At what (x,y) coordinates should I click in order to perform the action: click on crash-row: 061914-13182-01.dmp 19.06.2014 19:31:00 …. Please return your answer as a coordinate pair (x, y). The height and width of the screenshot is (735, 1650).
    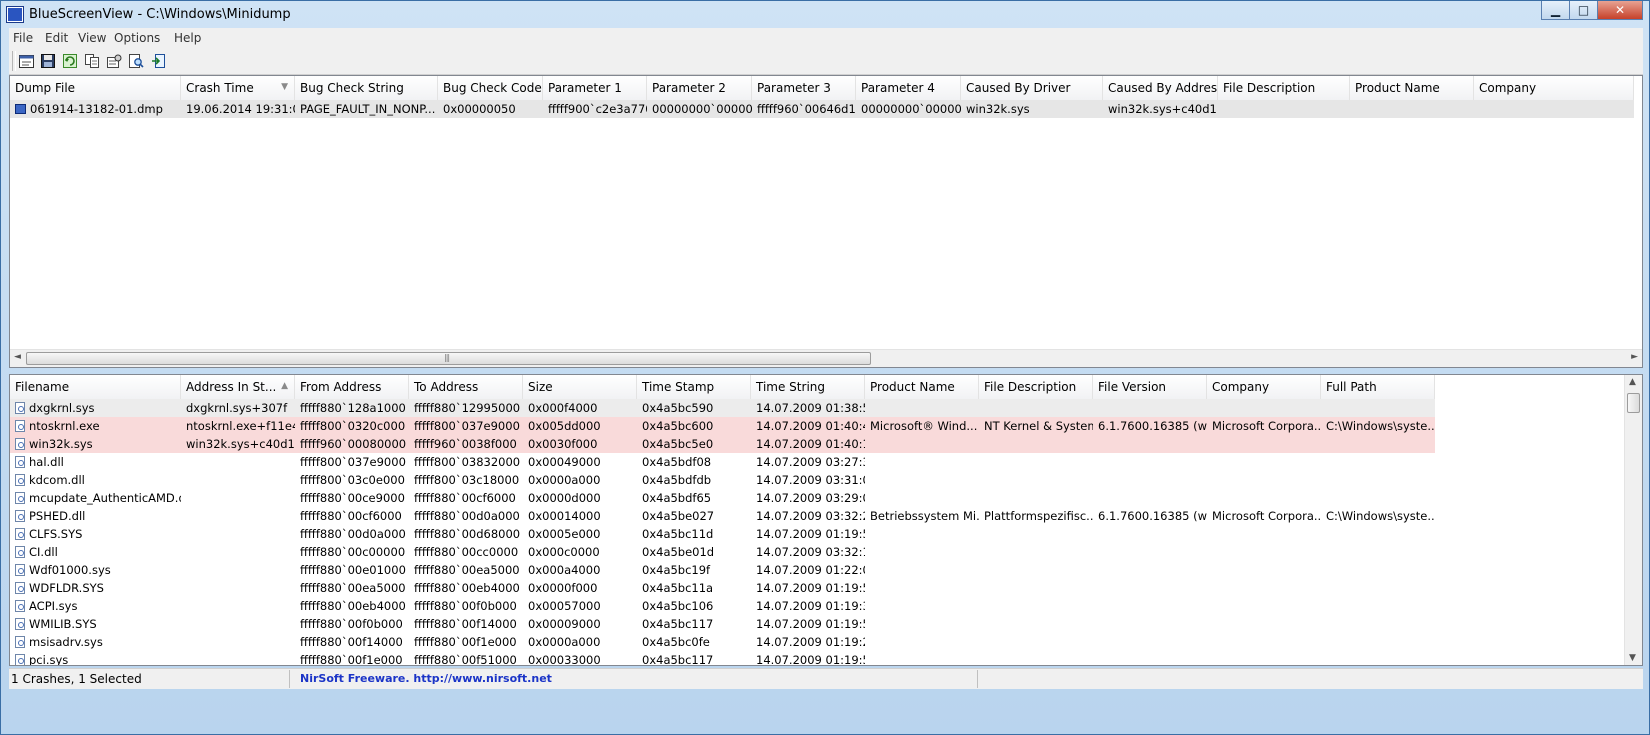
    Looking at the image, I should click on (822, 109).